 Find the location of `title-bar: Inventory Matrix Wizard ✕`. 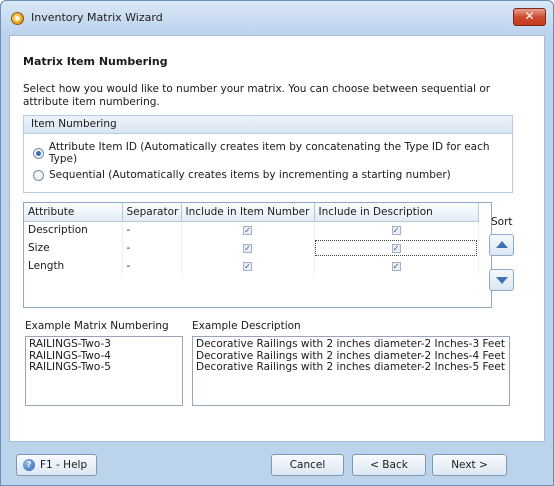

title-bar: Inventory Matrix Wizard ✕ is located at coordinates (277, 18).